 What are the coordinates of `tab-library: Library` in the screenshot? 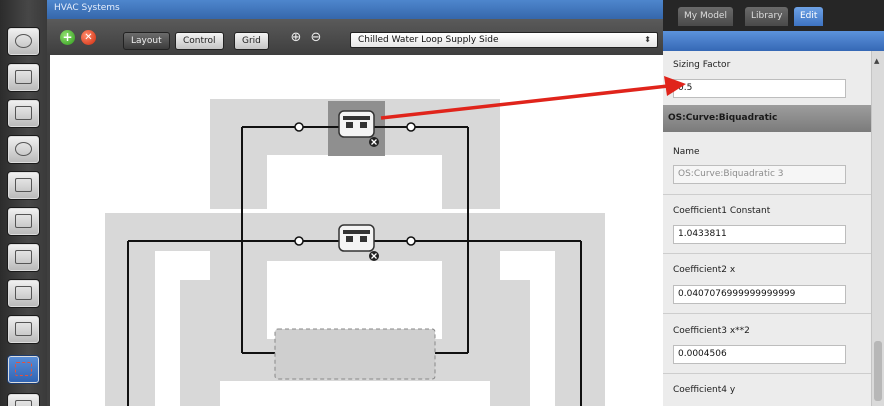 It's located at (767, 16).